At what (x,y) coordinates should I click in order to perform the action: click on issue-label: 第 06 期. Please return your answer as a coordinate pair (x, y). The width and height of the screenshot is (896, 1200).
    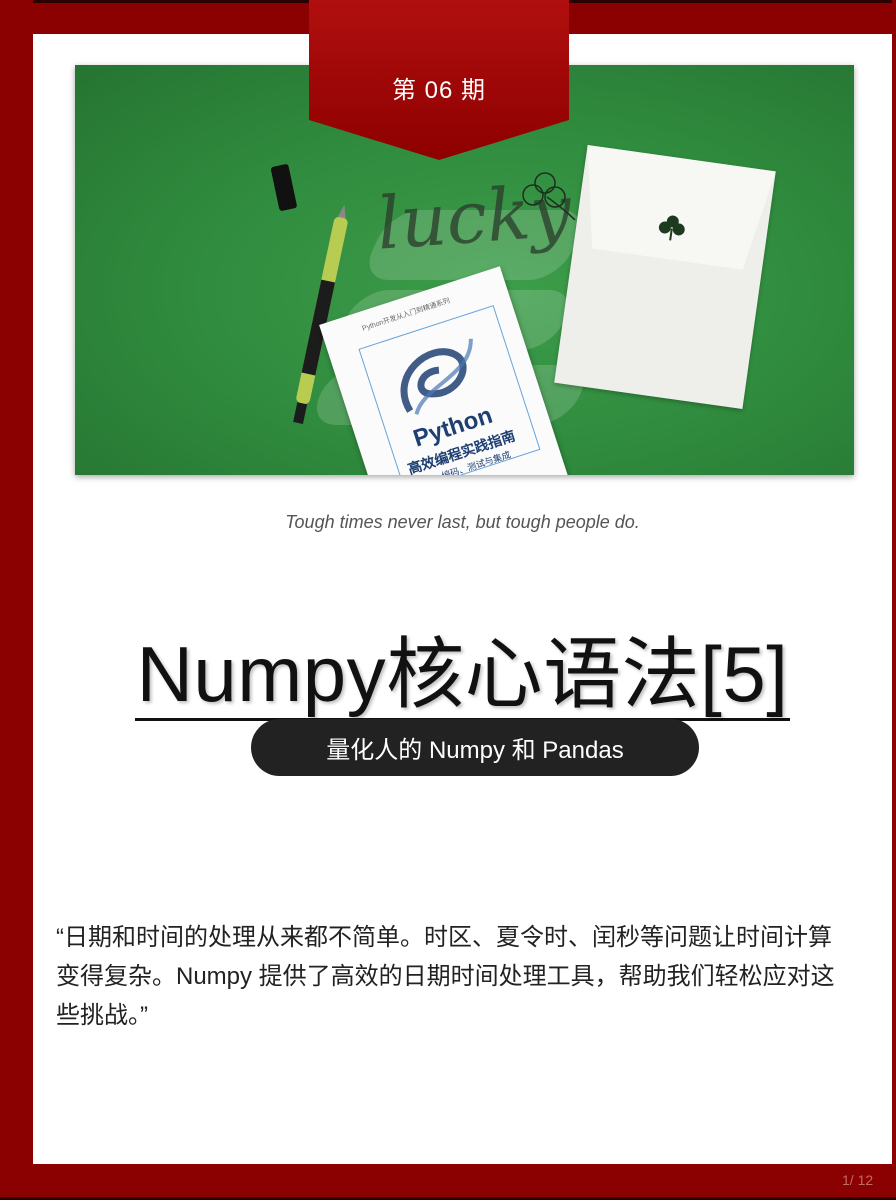
    Looking at the image, I should click on (439, 90).